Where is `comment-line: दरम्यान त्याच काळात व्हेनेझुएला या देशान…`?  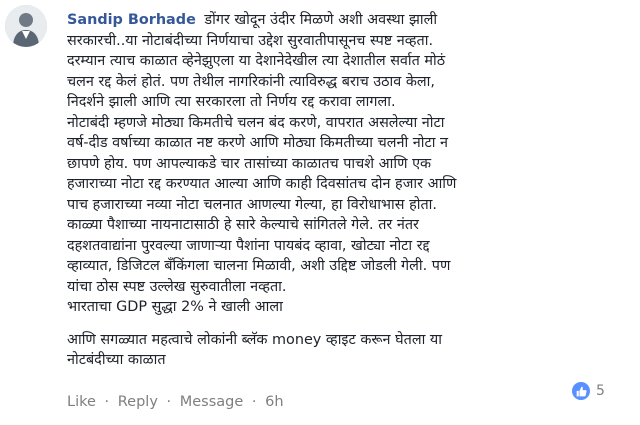 comment-line: दरम्यान त्याच काळात व्हेनेझुएला या देशान… is located at coordinates (256, 61).